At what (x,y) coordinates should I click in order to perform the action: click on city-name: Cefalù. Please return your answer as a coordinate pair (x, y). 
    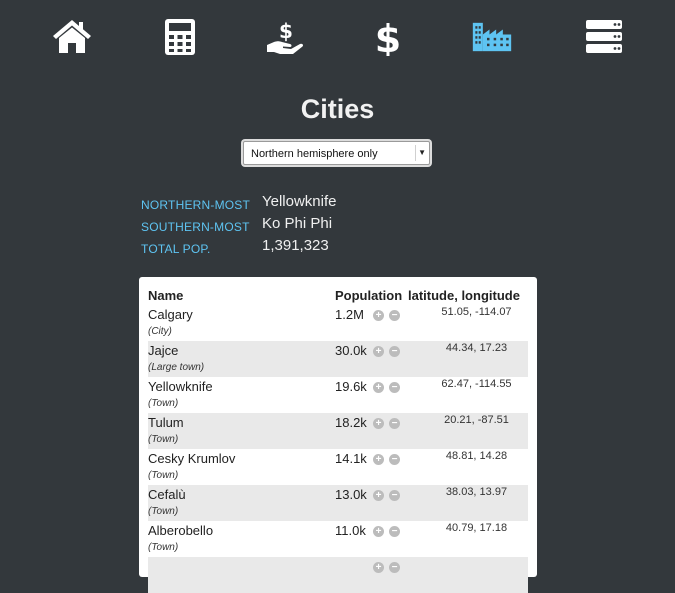
    Looking at the image, I should click on (167, 494).